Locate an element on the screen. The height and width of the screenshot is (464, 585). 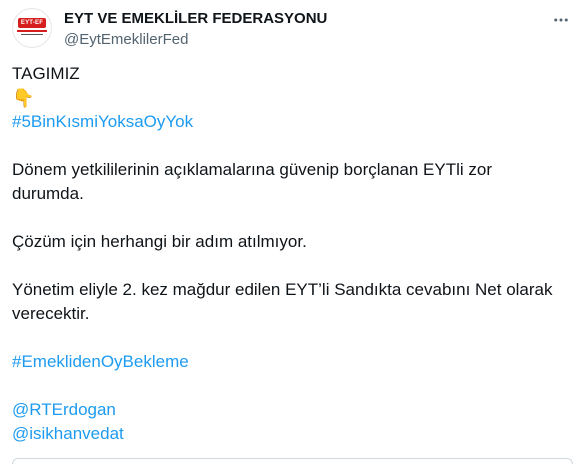
tweet-line: Çözüm için herhangi bir adım atılmıyor. is located at coordinates (159, 241).